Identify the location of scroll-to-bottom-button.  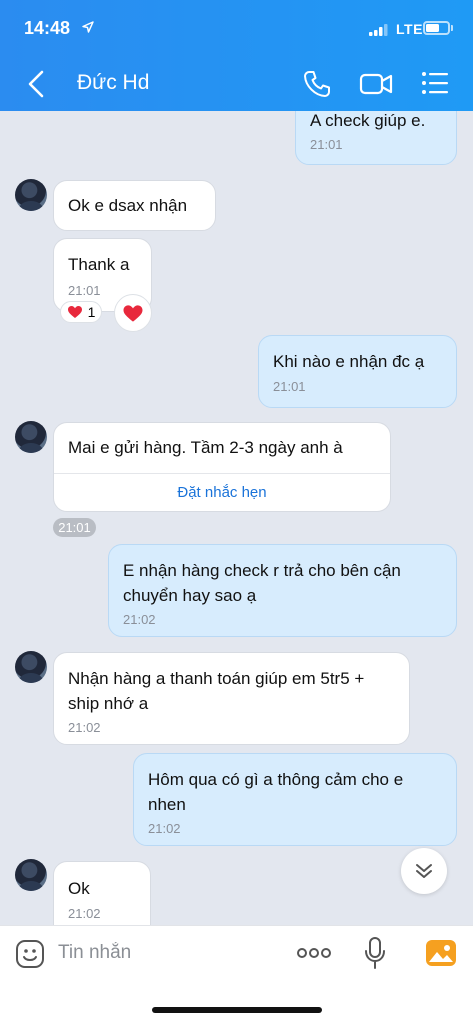
(424, 871).